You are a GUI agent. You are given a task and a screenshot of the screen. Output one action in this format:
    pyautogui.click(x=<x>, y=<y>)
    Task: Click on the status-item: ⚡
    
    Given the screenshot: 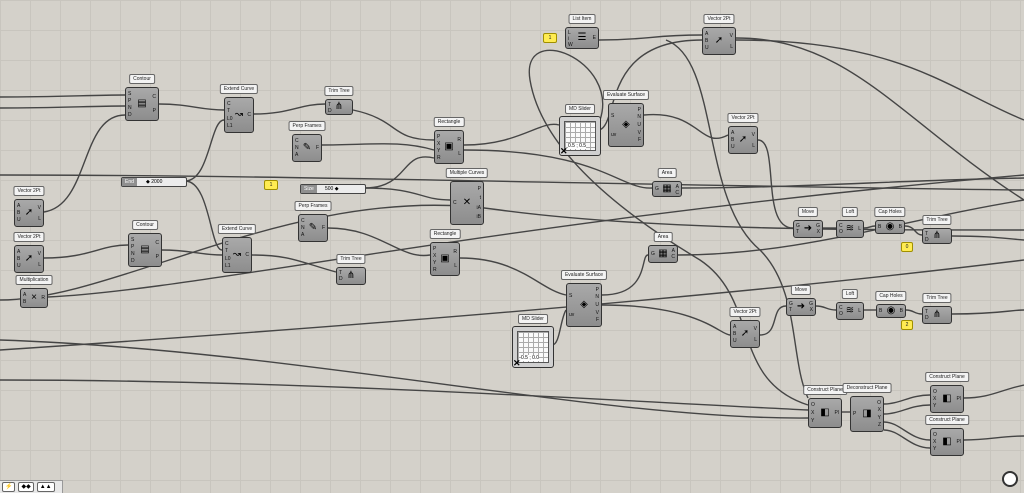 What is the action you would take?
    pyautogui.click(x=9, y=487)
    